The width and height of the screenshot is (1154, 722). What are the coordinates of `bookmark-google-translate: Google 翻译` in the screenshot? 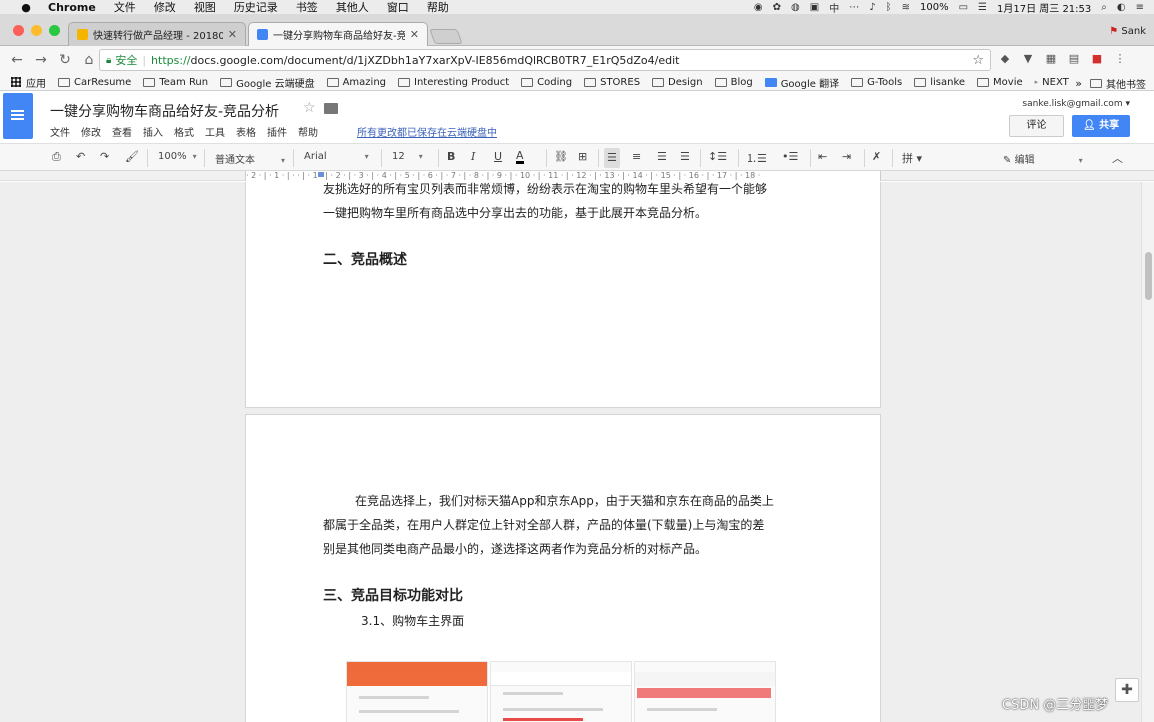 It's located at (801, 82).